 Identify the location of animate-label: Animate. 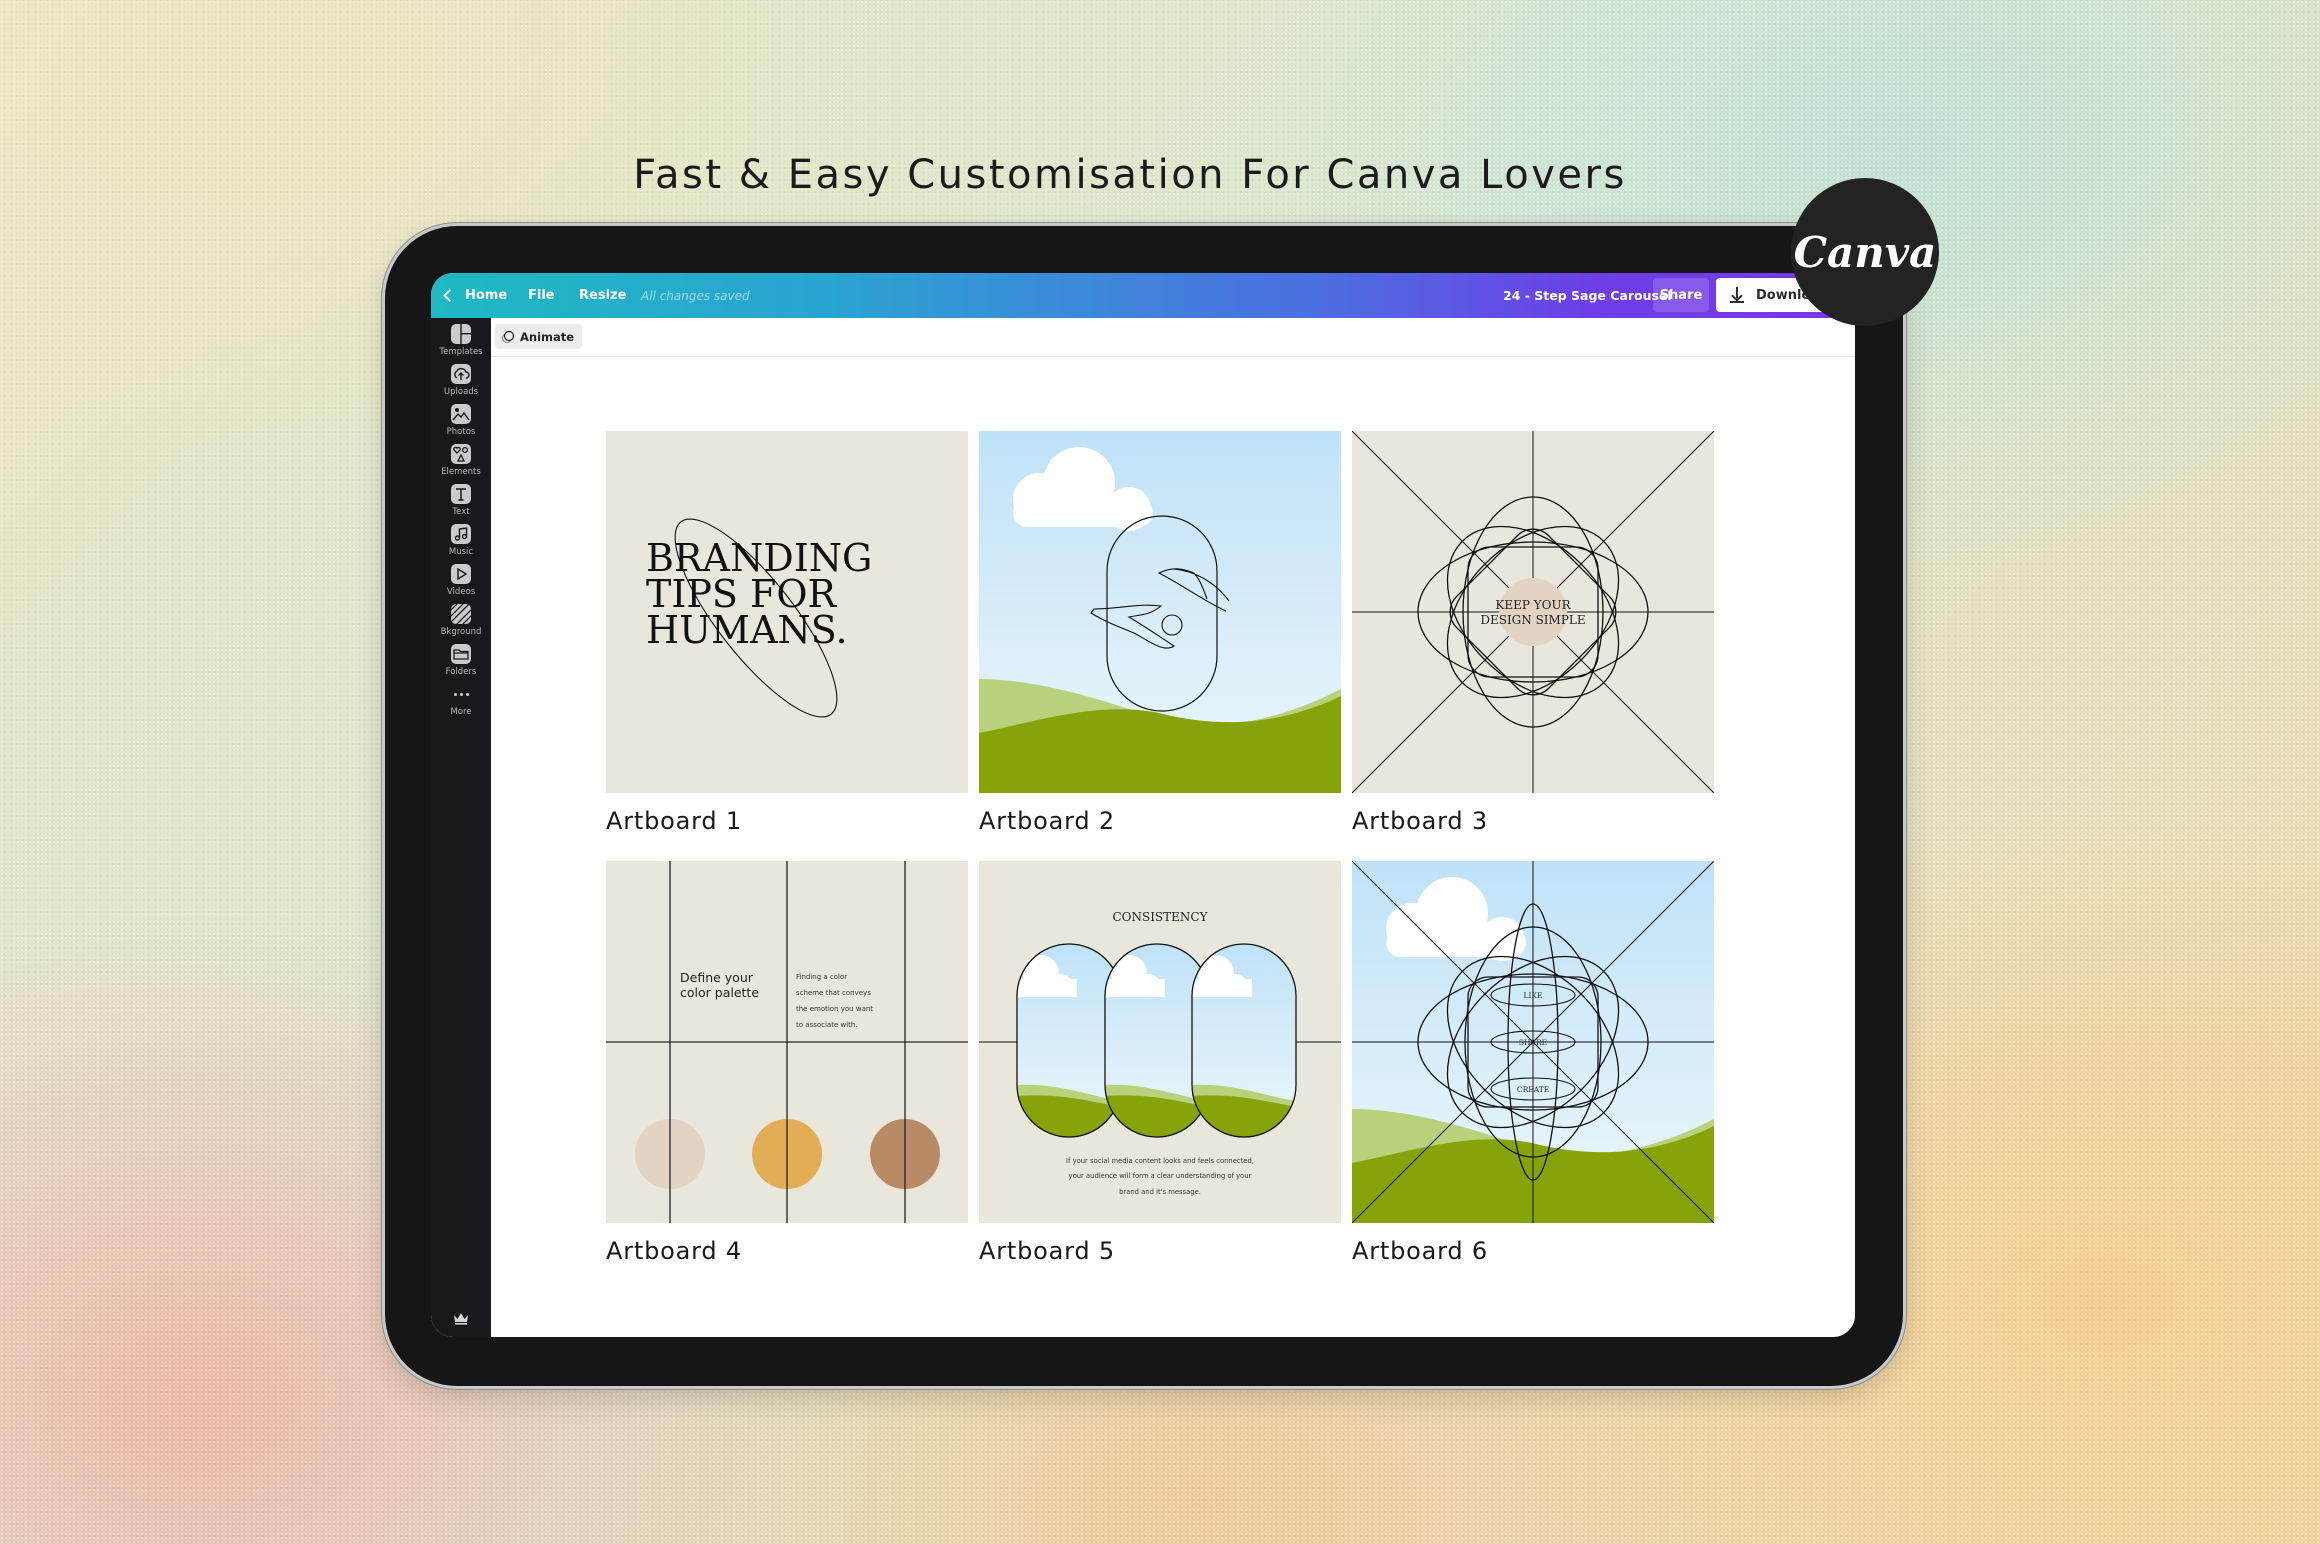
(547, 336).